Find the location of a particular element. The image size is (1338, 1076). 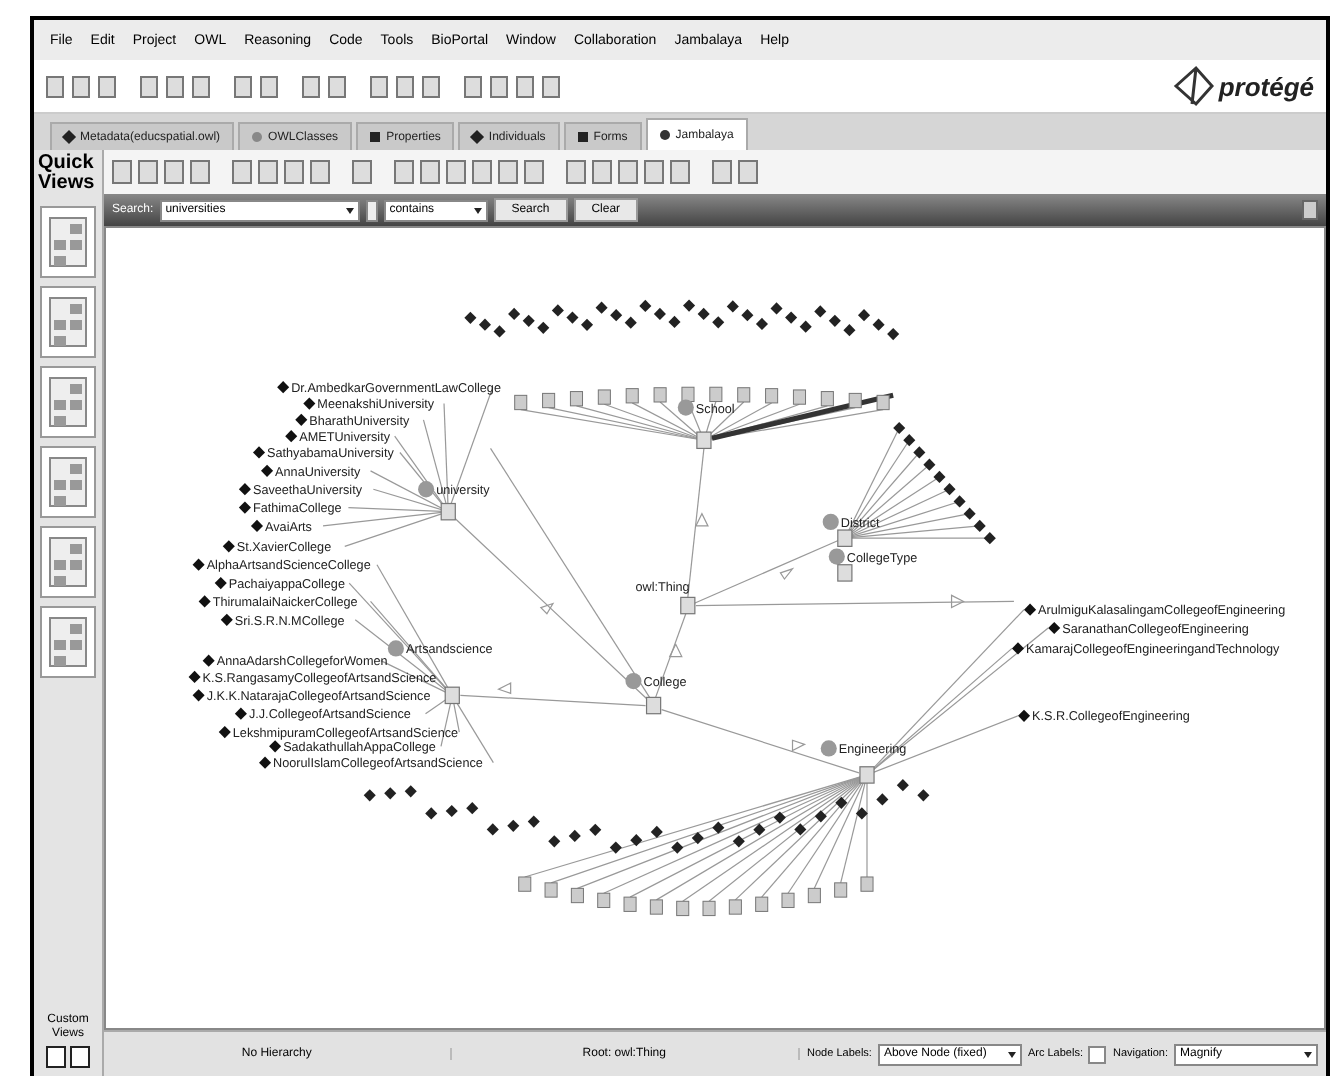

arc-labels-checkbox is located at coordinates (1097, 1054).